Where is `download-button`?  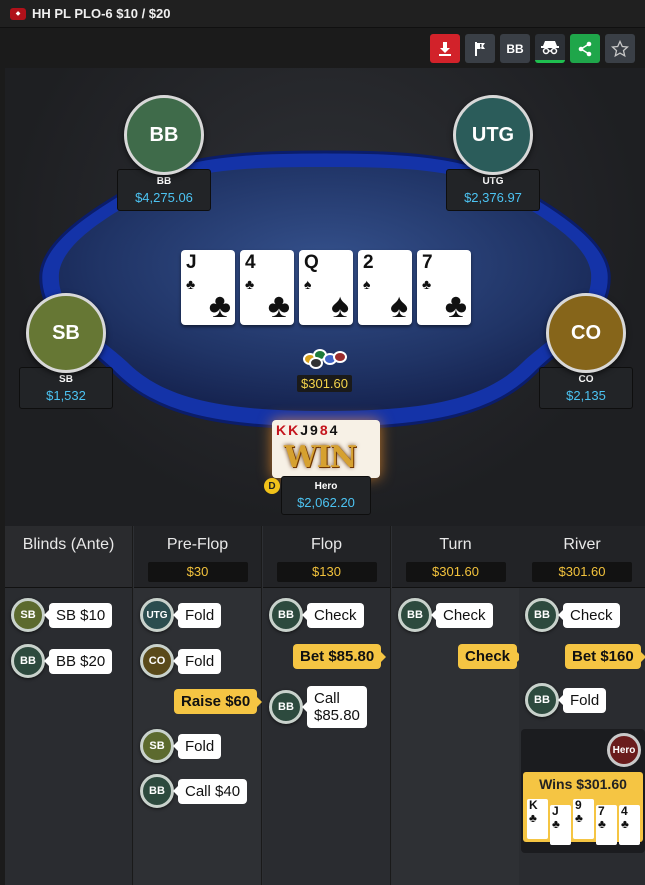 download-button is located at coordinates (445, 48).